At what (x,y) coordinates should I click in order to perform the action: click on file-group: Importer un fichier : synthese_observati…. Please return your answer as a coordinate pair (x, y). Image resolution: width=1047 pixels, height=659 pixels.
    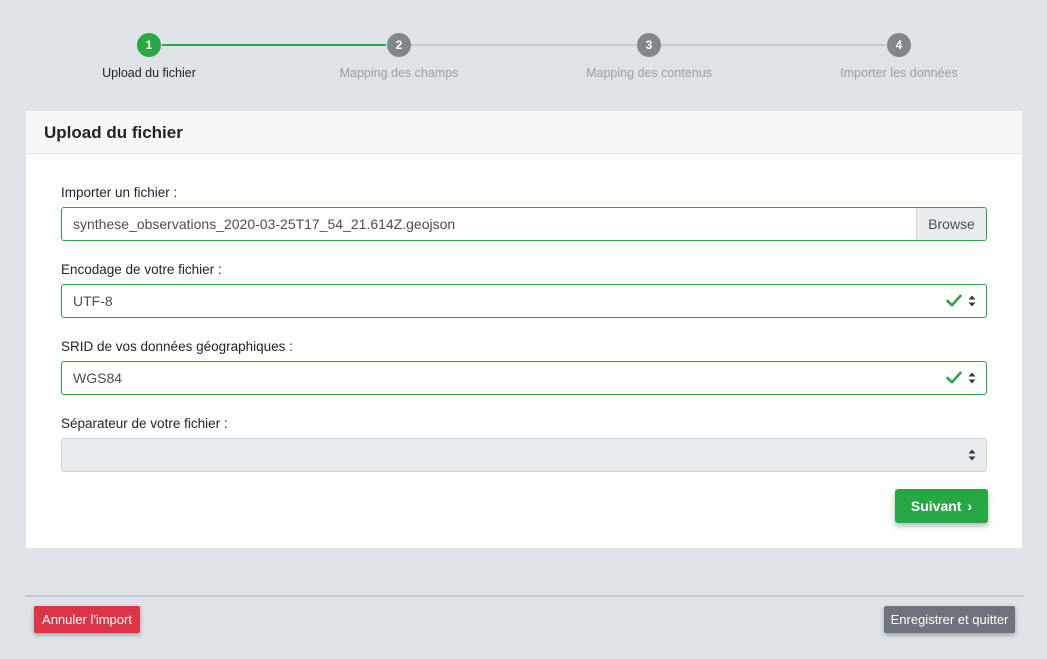
    Looking at the image, I should click on (524, 213).